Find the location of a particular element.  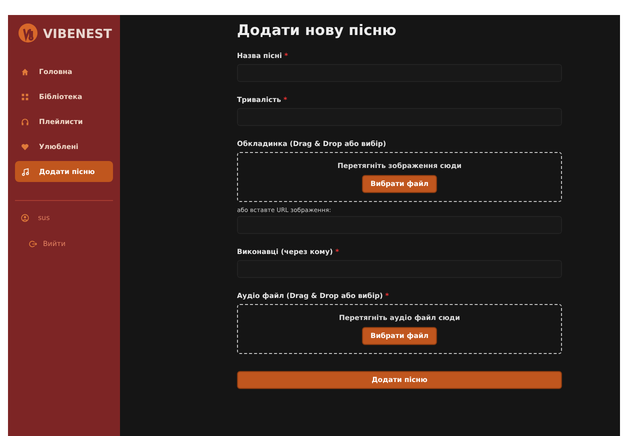

heart-icon is located at coordinates (25, 146).